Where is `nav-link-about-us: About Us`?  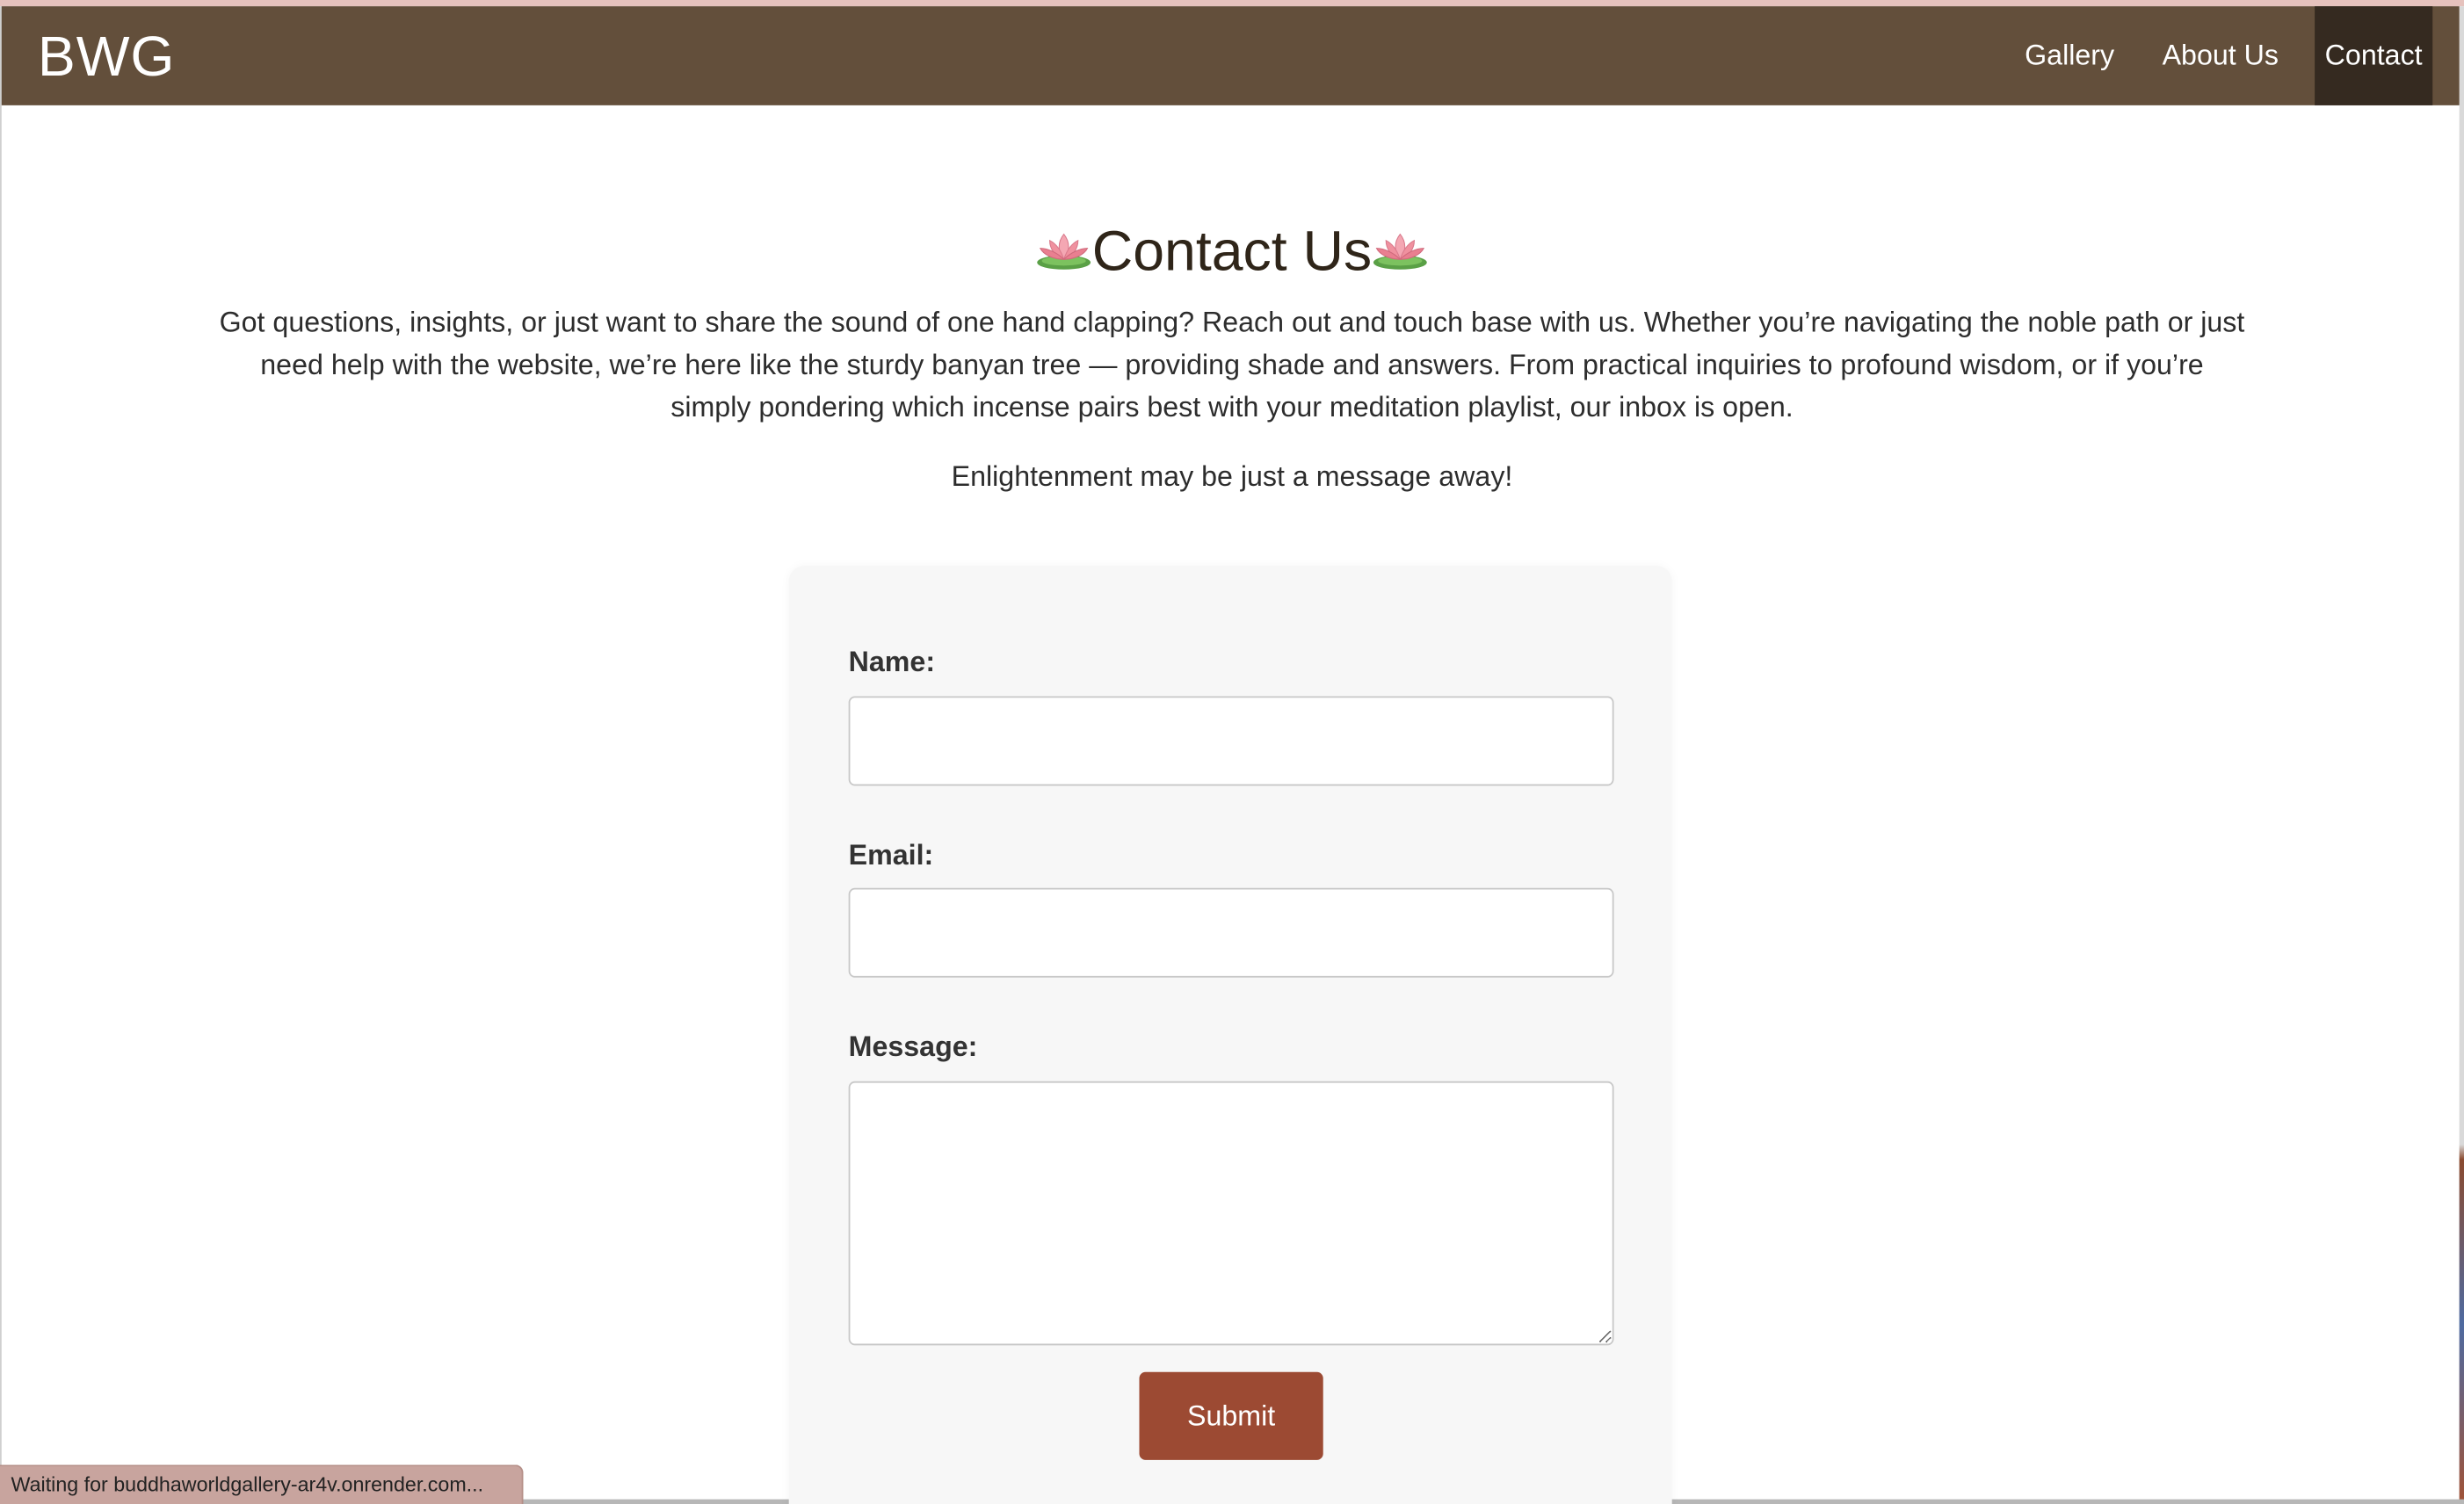
nav-link-about-us: About Us is located at coordinates (2220, 55).